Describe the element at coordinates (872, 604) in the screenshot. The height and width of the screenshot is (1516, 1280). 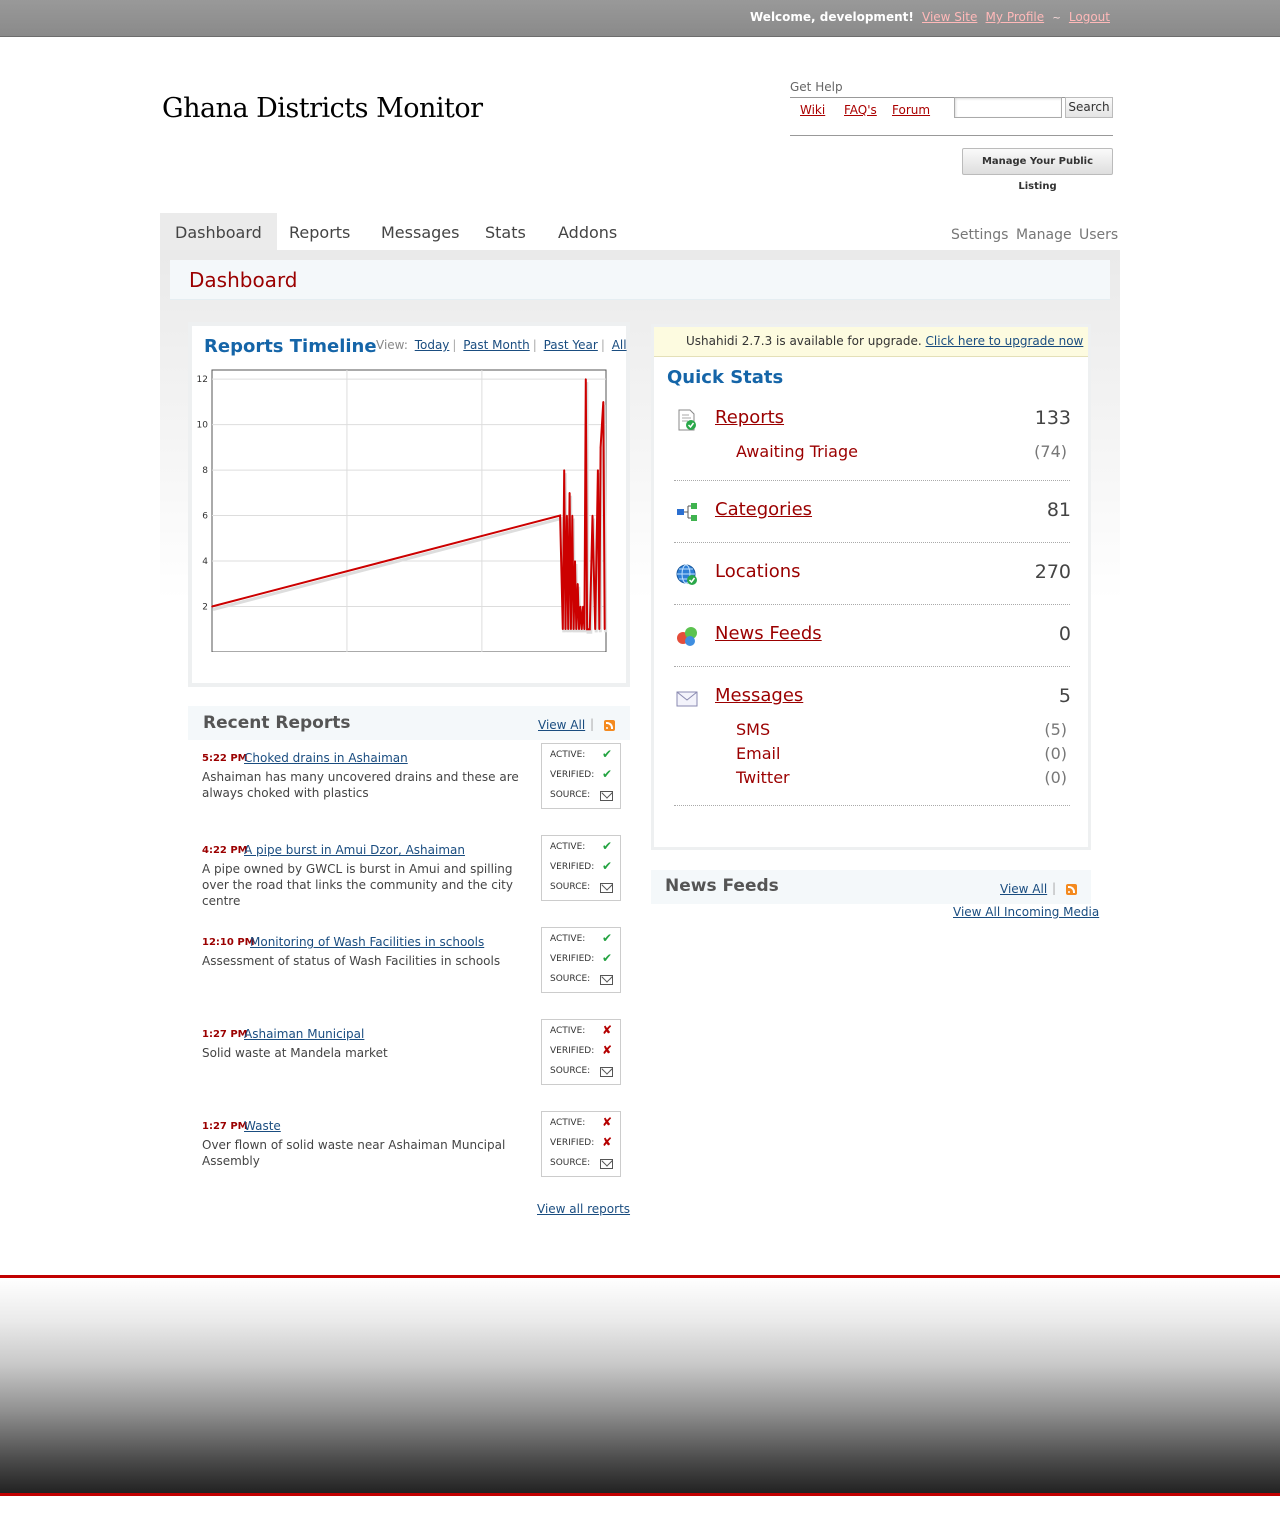
I see `divider` at that location.